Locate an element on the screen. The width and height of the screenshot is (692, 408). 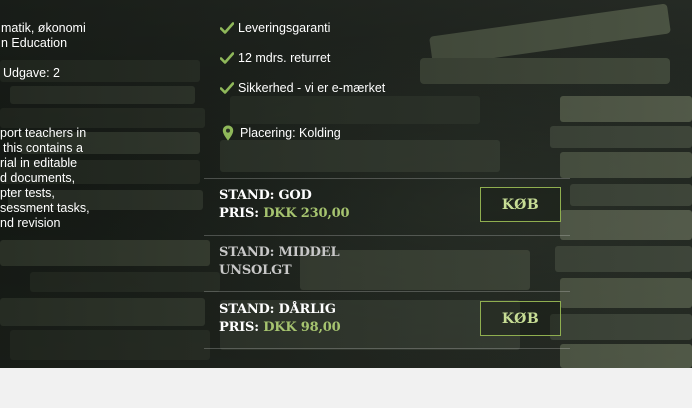
feature-location: Placering: Kolding is located at coordinates (281, 133).